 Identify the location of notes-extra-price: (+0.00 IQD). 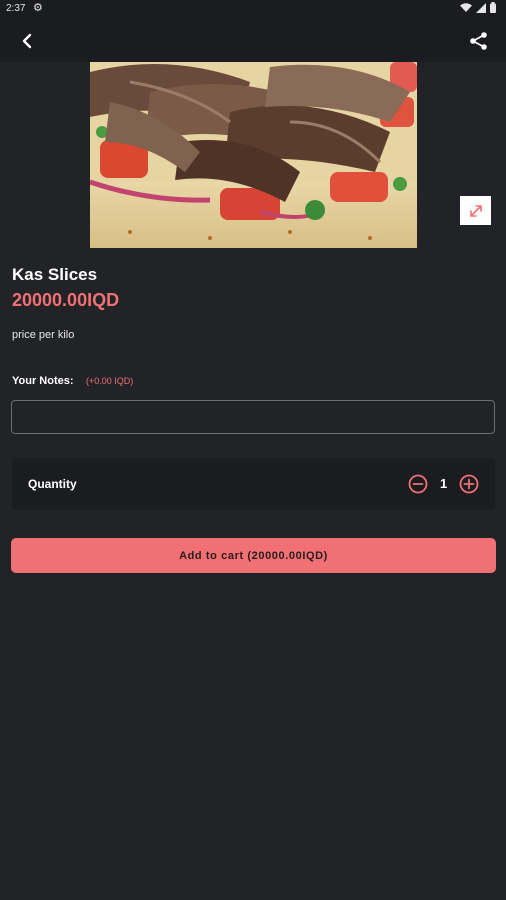
(110, 381).